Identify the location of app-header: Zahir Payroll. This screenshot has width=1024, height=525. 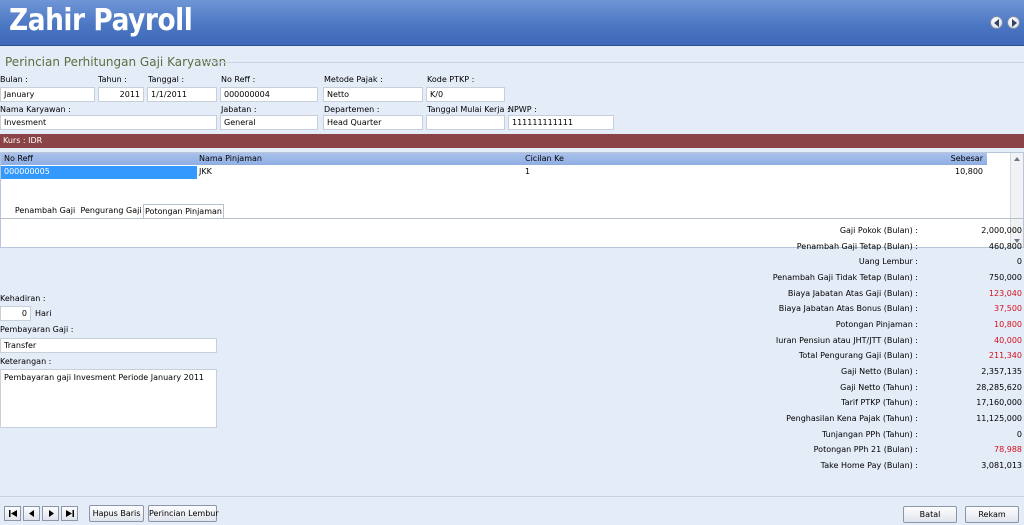
(512, 23).